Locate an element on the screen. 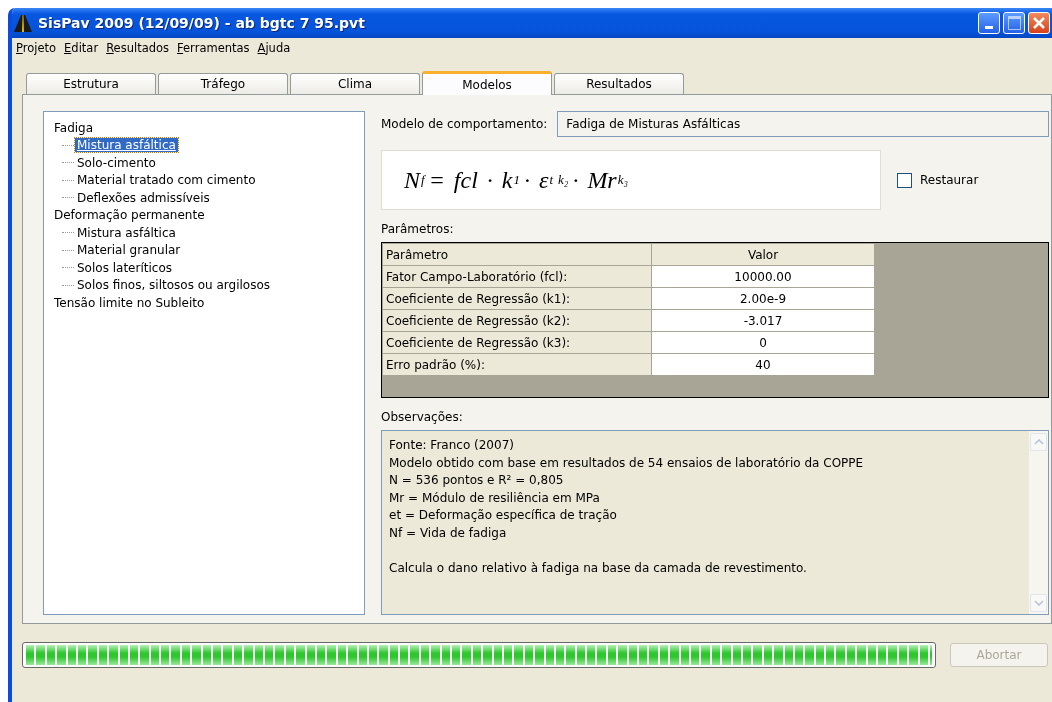 This screenshot has width=1052, height=702. tree-item: Fadiga is located at coordinates (74, 127).